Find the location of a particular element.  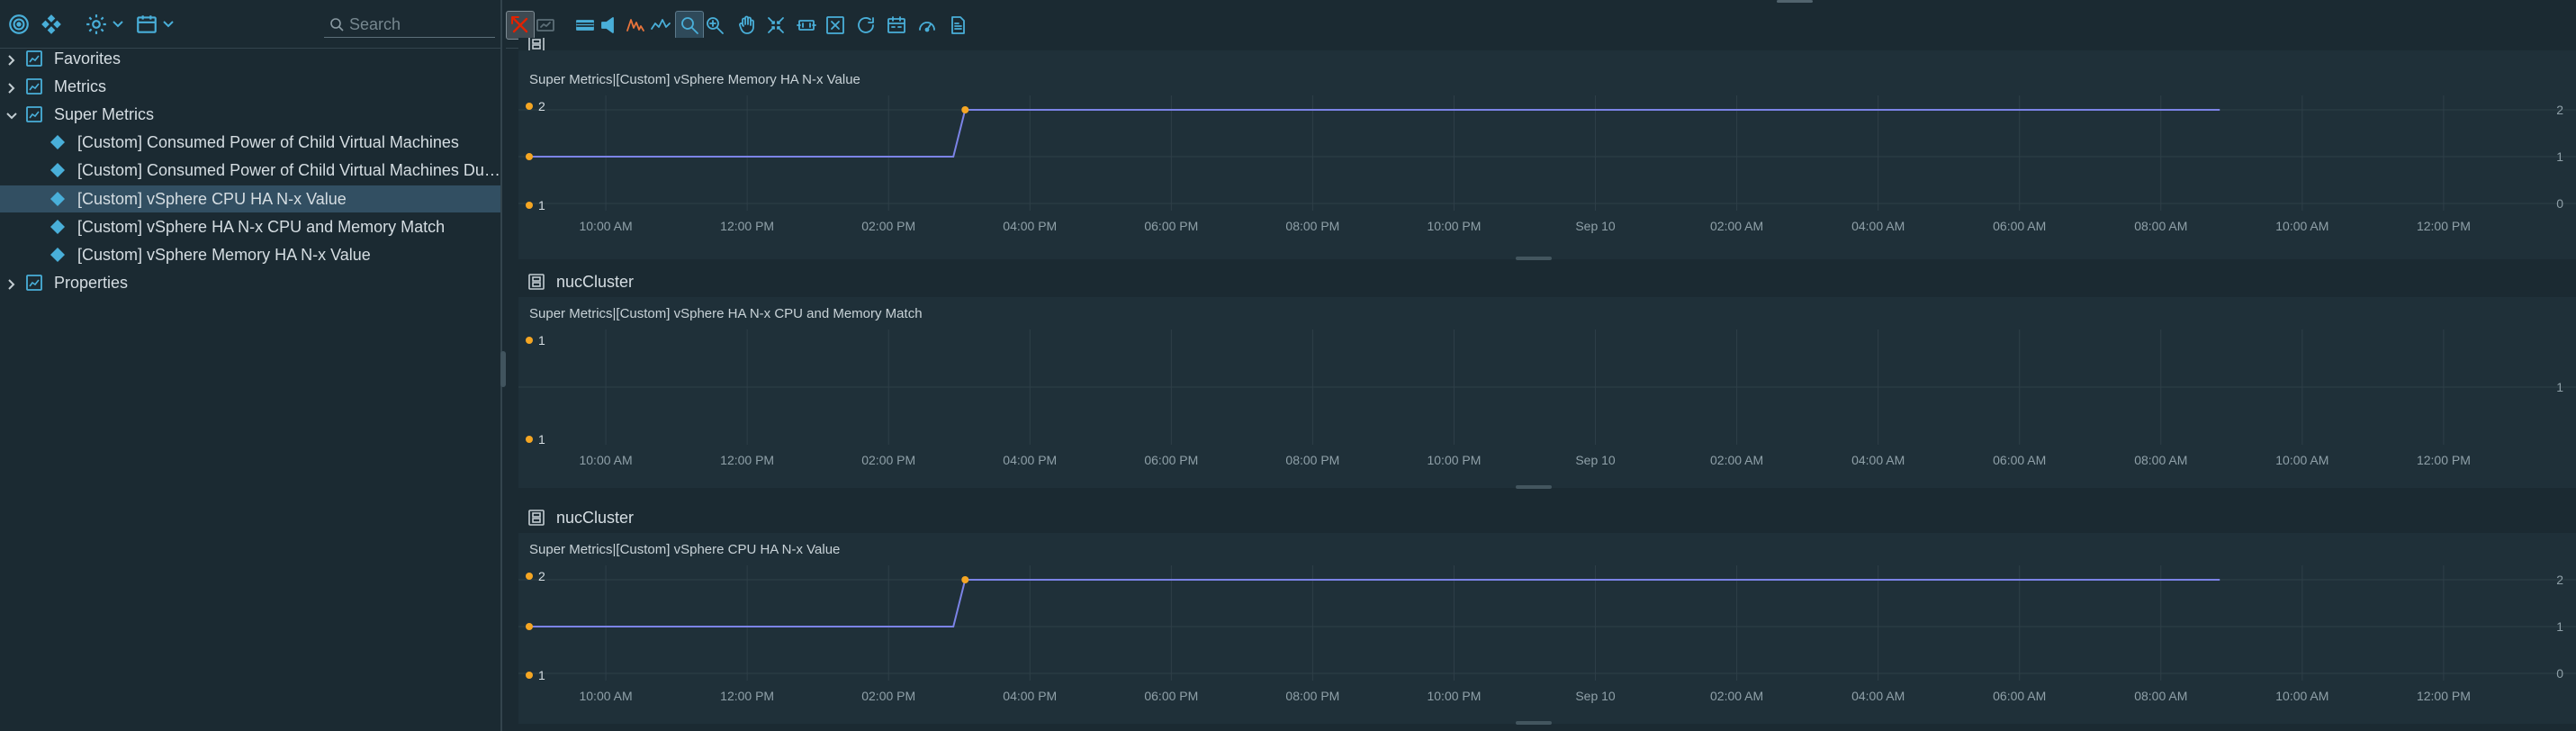

panel-object-name: nucCluster is located at coordinates (595, 517).